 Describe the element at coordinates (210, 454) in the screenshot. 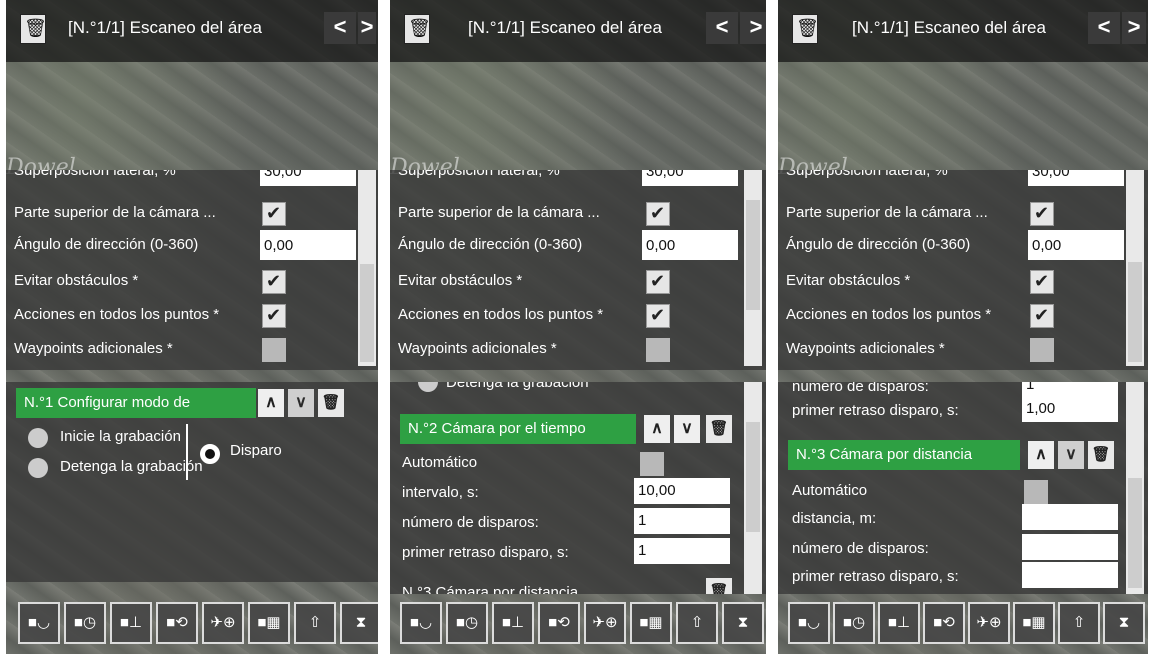

I see `radio-shot` at that location.